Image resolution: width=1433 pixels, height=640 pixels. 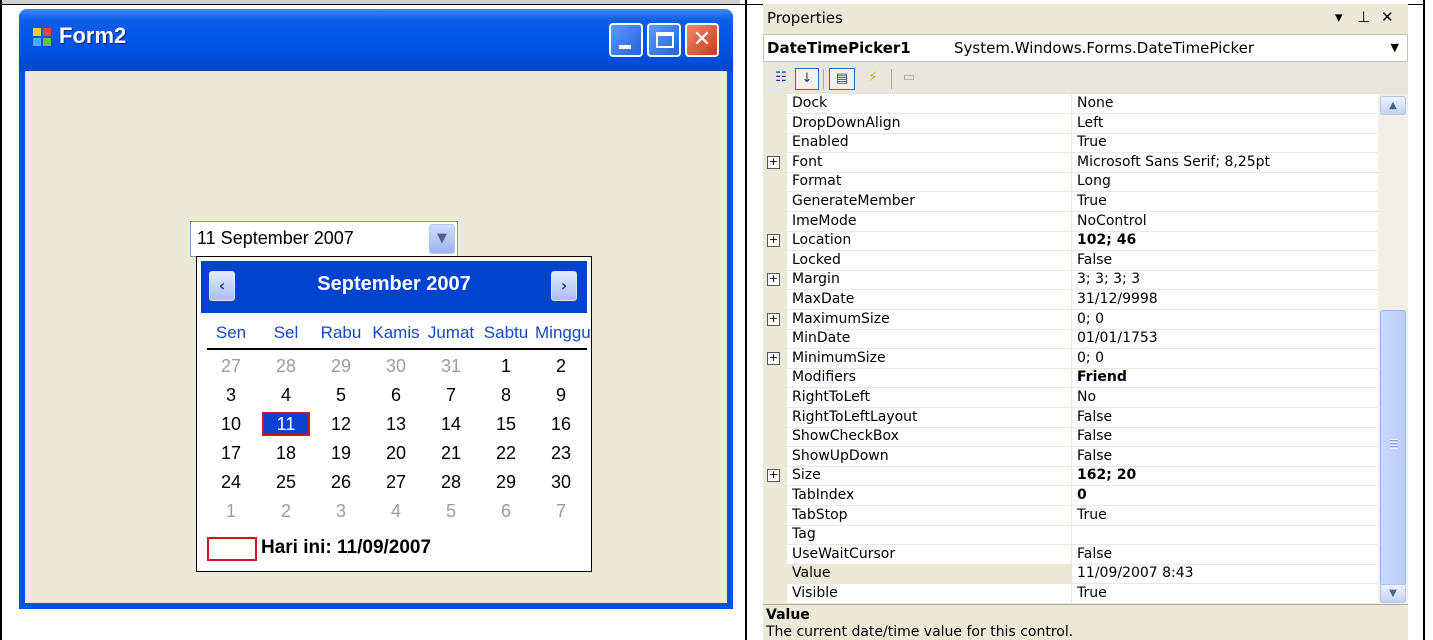 I want to click on property-value: Microsoft Sans Serif; 8,25pt, so click(x=1173, y=162).